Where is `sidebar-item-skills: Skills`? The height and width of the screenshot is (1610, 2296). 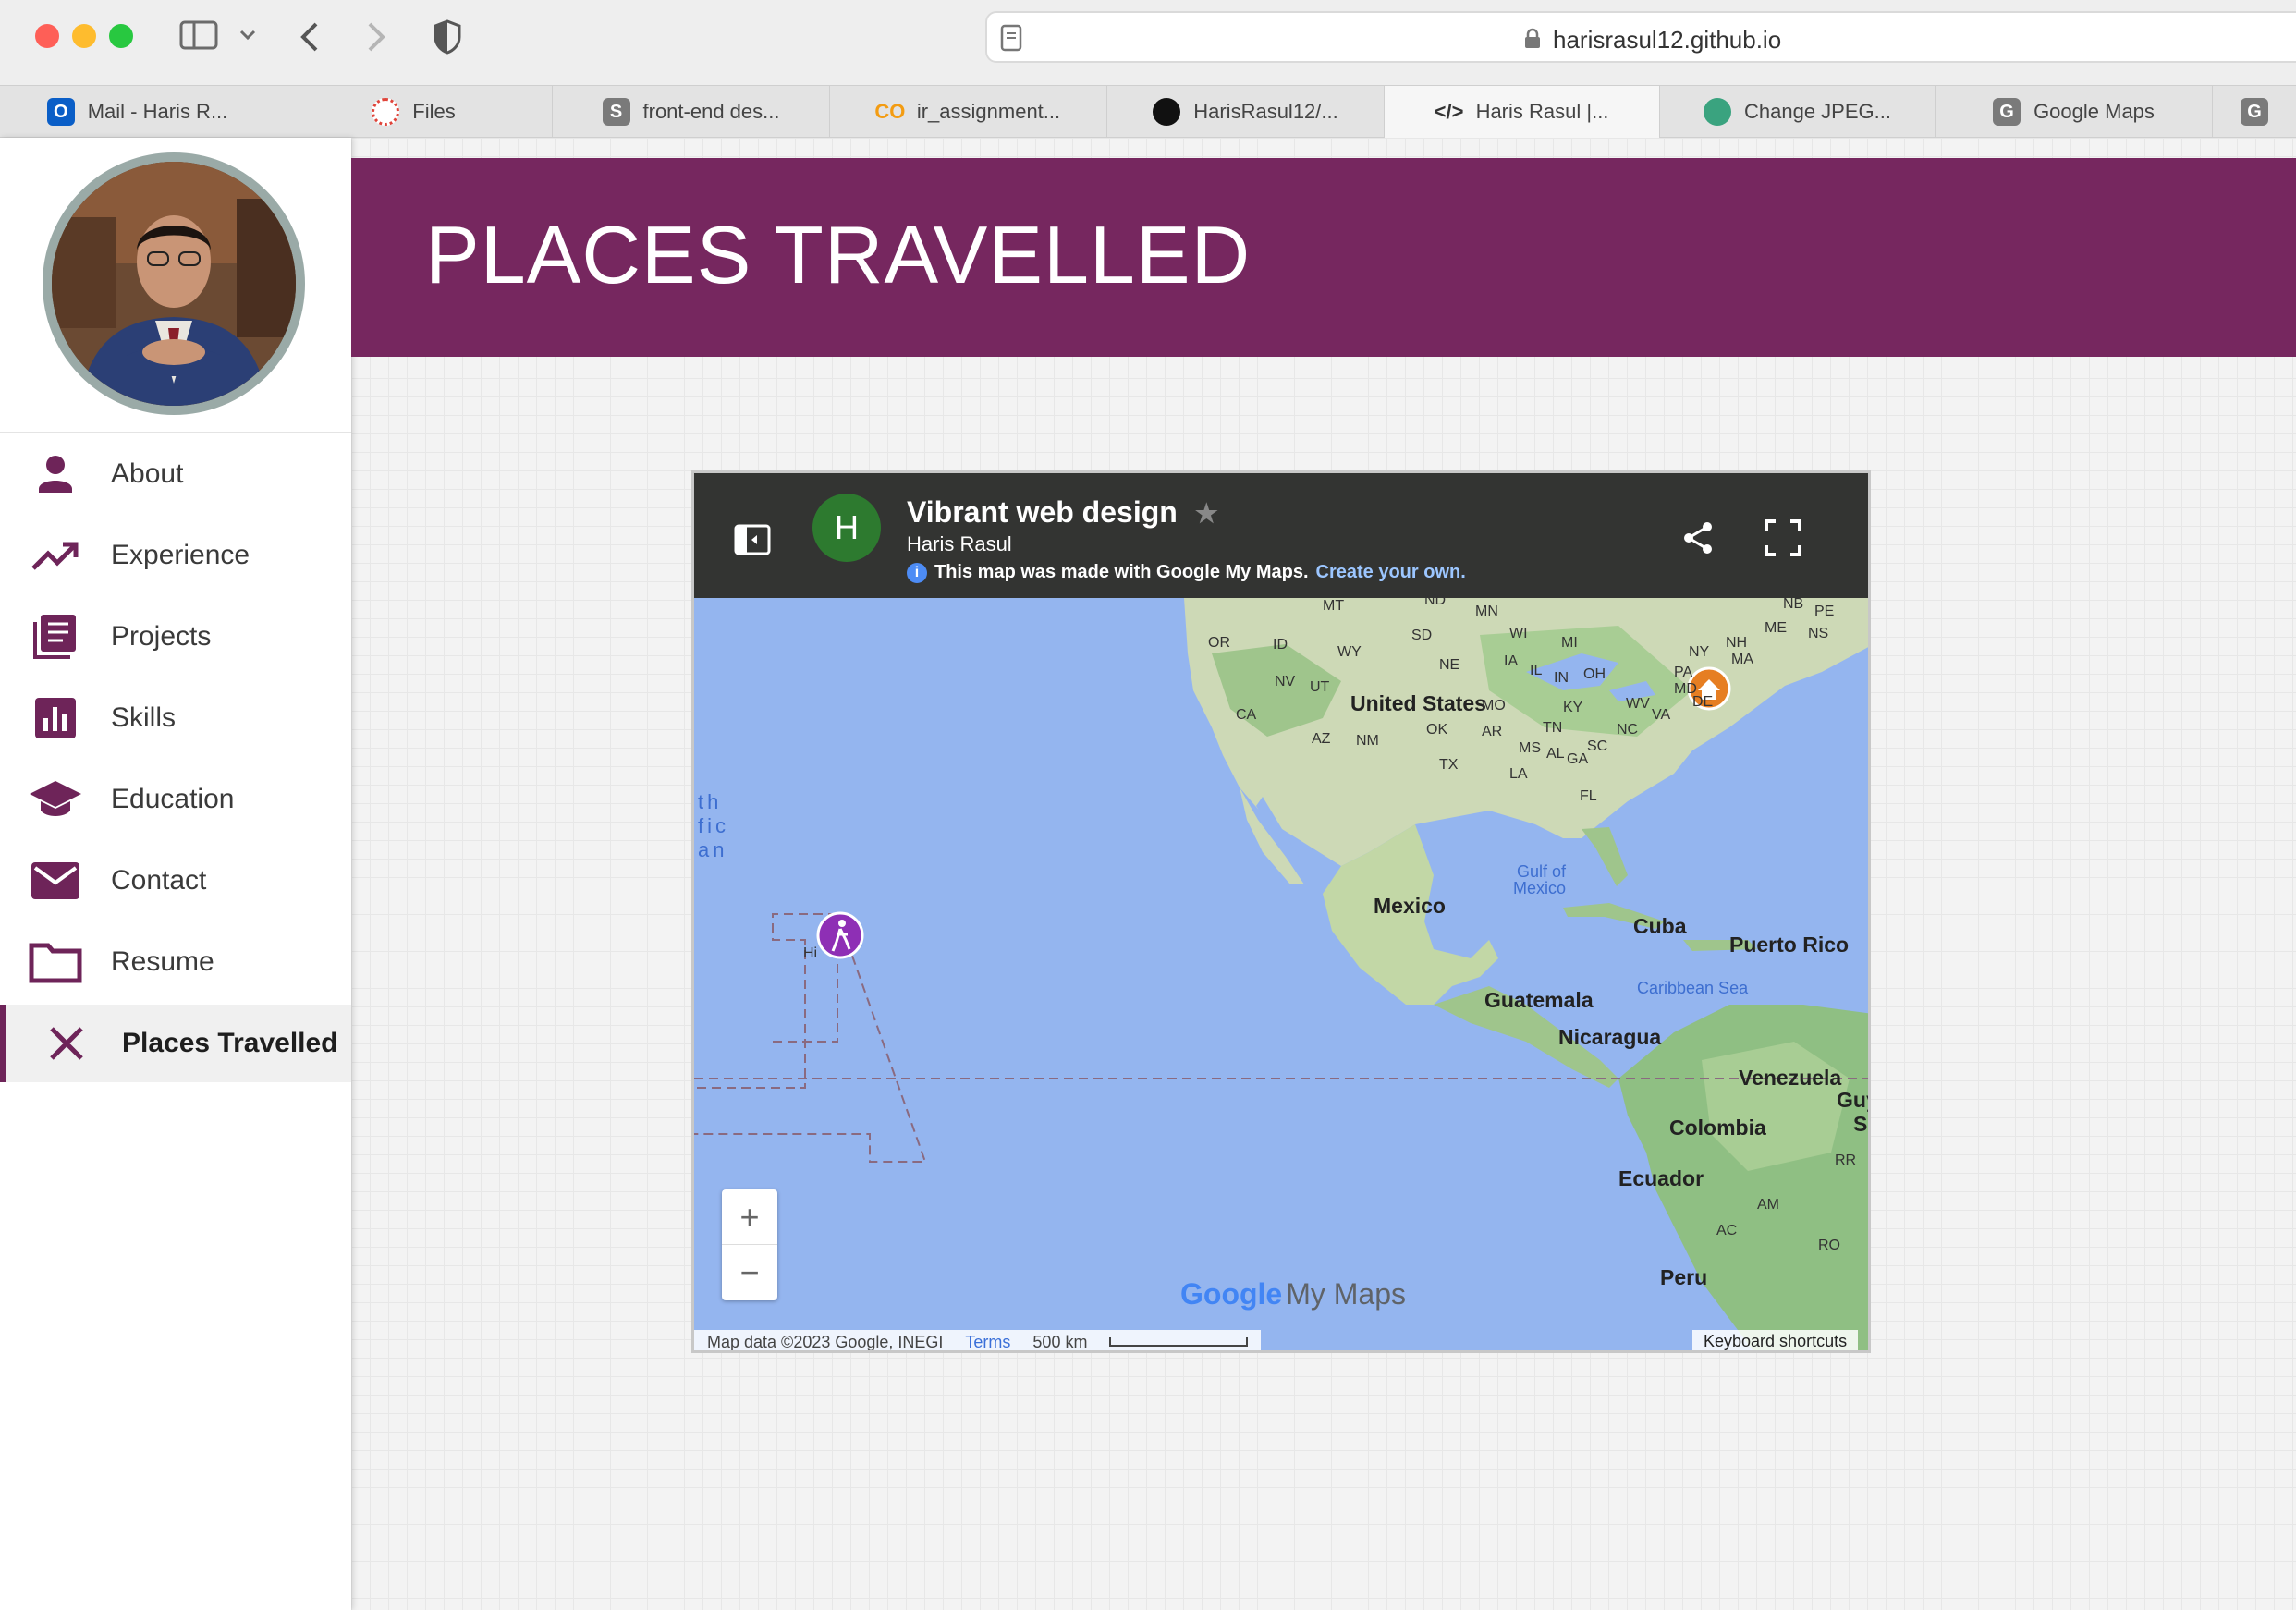
sidebar-item-skills: Skills is located at coordinates (176, 718).